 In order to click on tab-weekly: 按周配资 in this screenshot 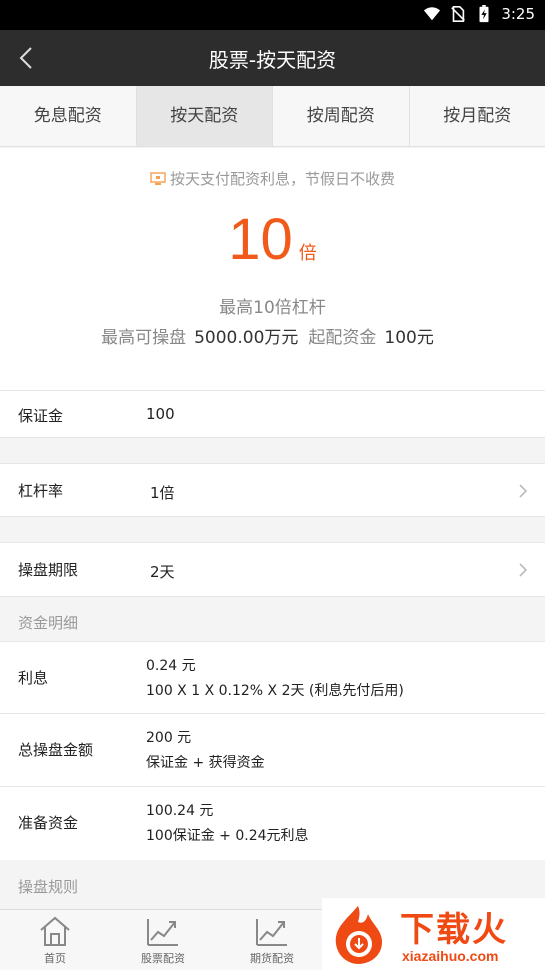, I will do `click(341, 116)`.